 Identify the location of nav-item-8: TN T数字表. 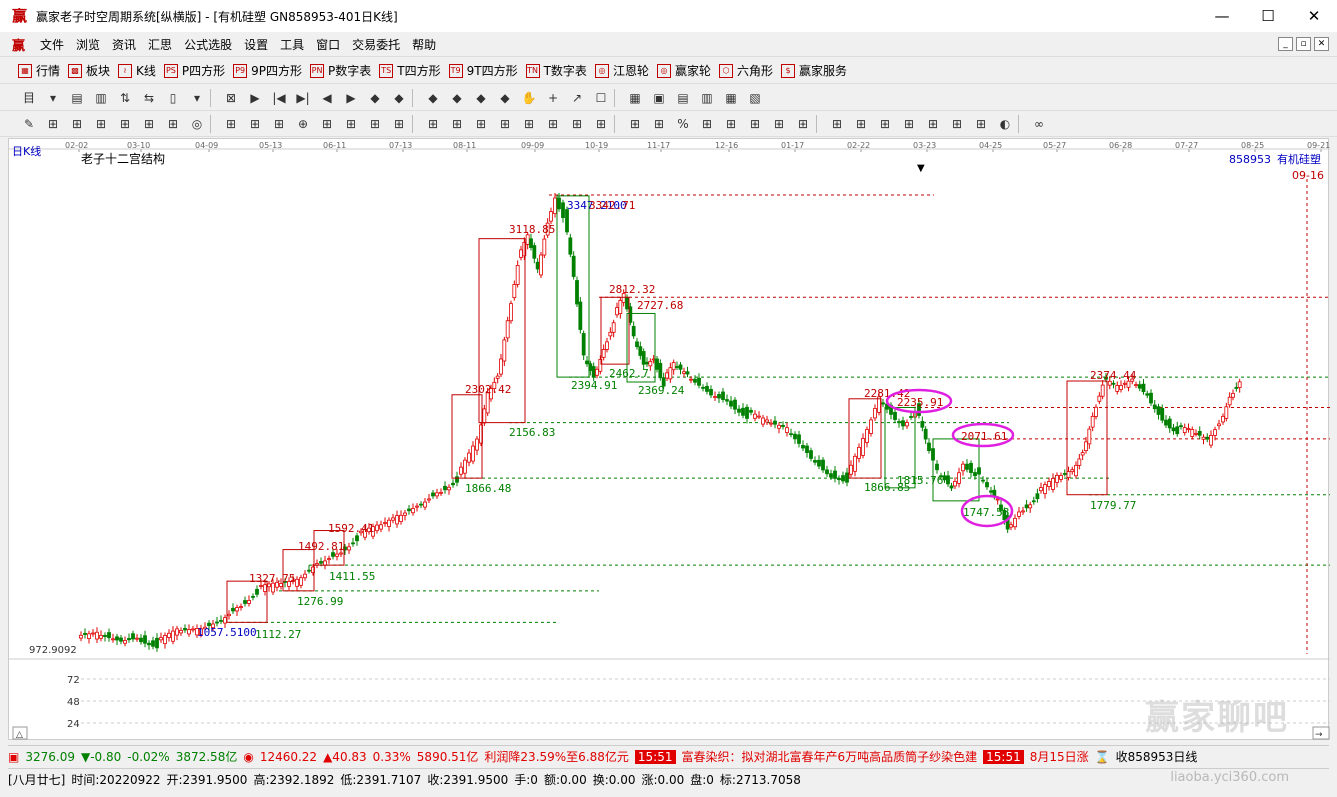
(556, 70).